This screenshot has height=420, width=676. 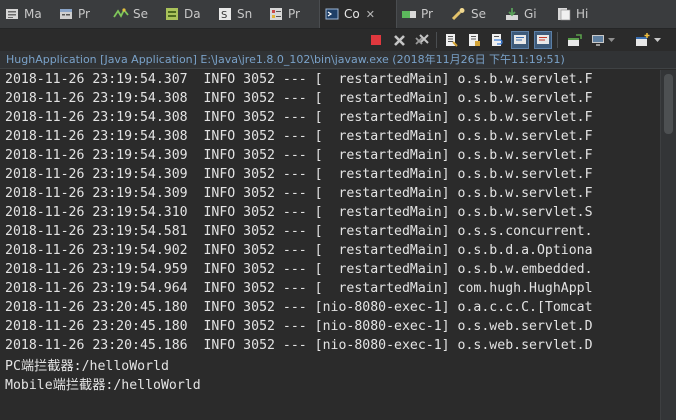 I want to click on svg-text: S, so click(x=224, y=15).